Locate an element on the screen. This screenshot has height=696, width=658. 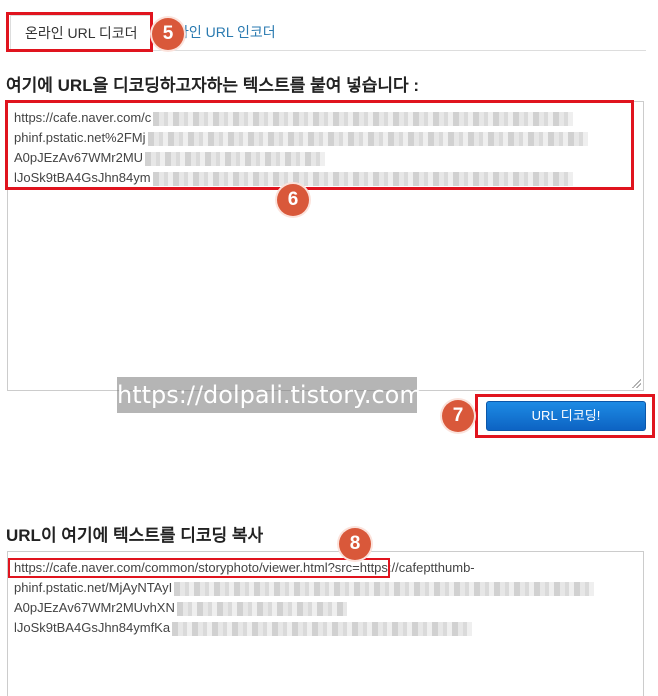
highlight-input-text is located at coordinates (319, 145).